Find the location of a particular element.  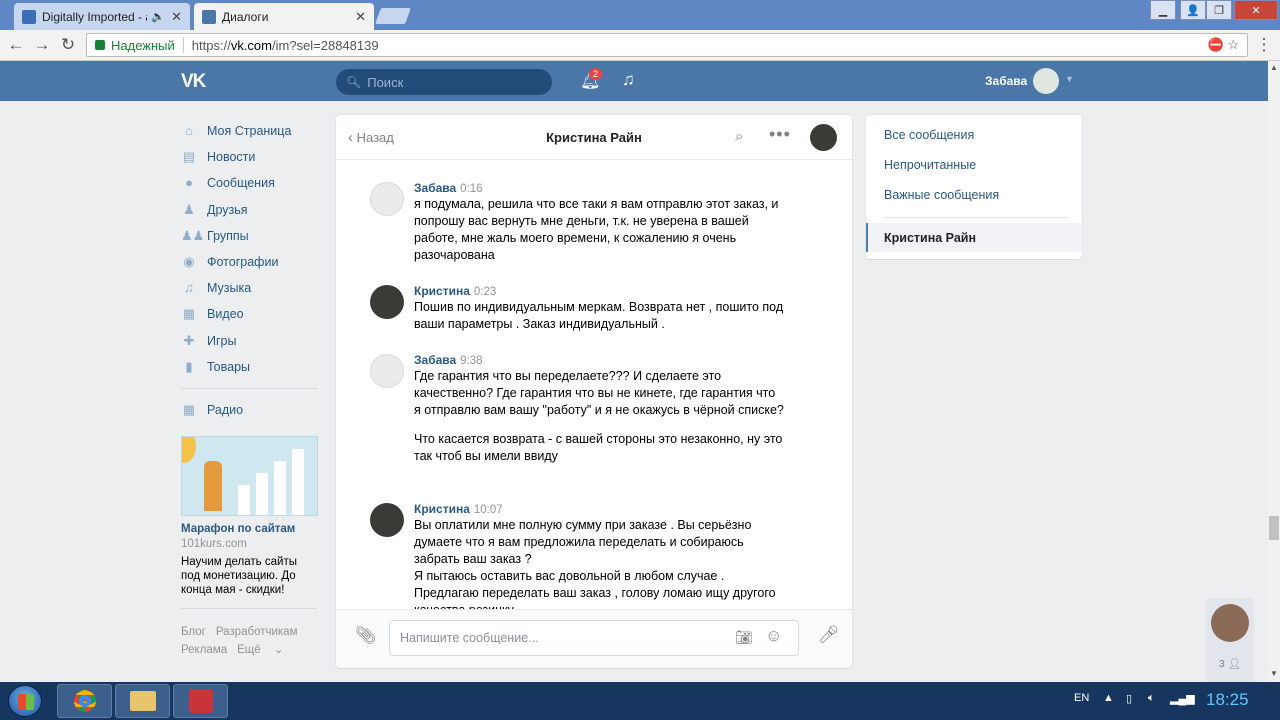

battery-icon: ▯ is located at coordinates (1129, 698).